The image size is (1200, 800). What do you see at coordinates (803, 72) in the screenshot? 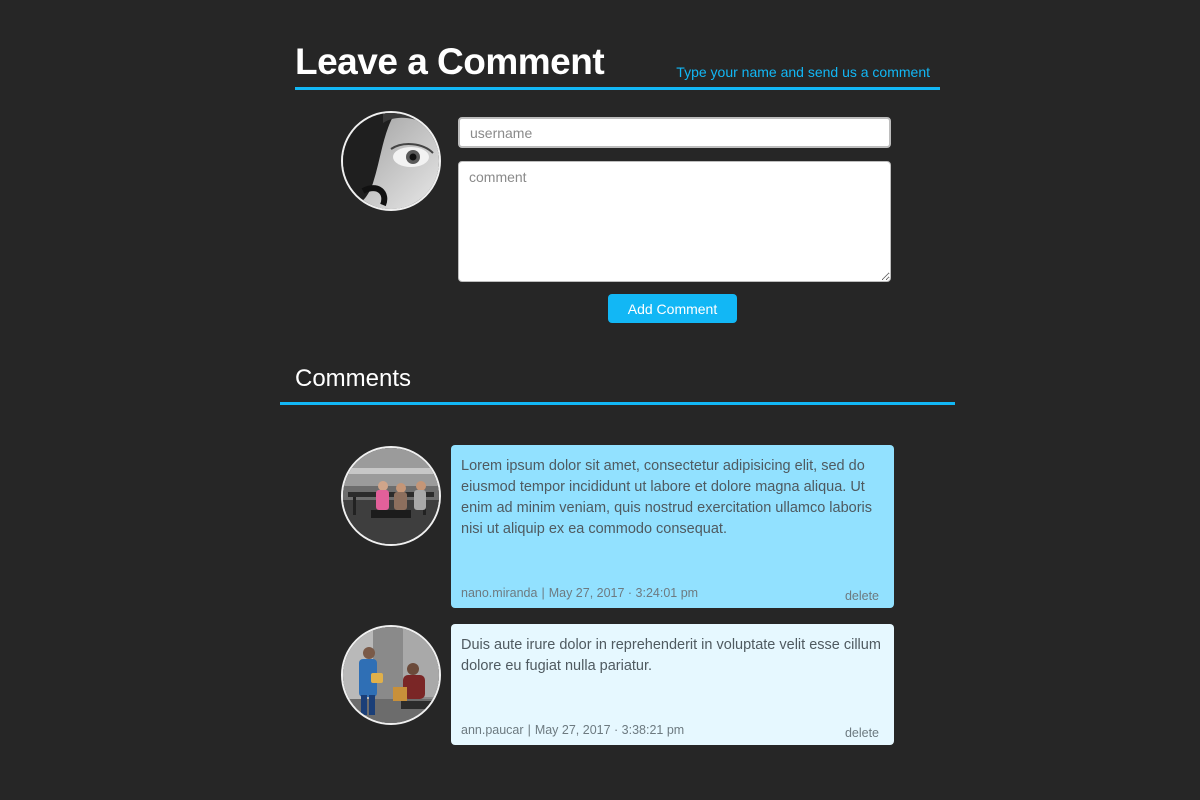
I see `page-subtitle: Type your name and send us a comment` at bounding box center [803, 72].